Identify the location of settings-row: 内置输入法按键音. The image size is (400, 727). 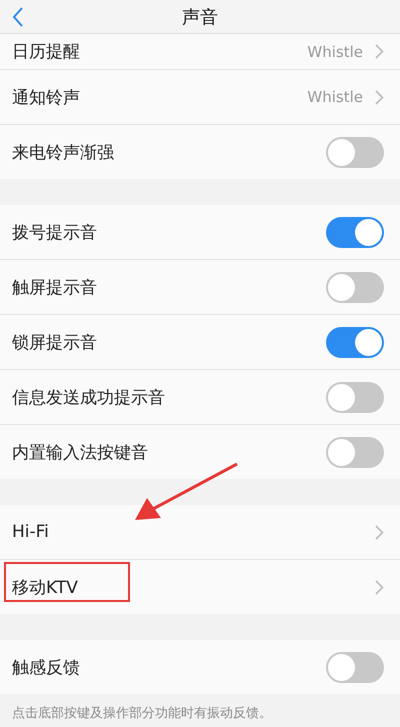
(200, 452).